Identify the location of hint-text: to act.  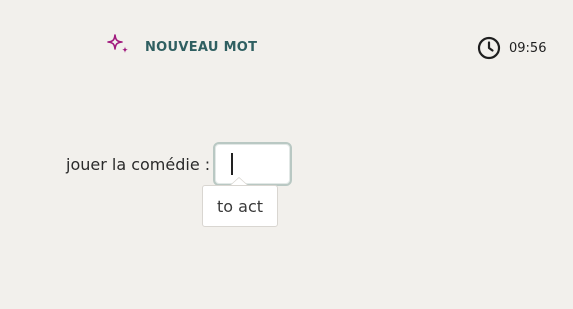
(240, 206).